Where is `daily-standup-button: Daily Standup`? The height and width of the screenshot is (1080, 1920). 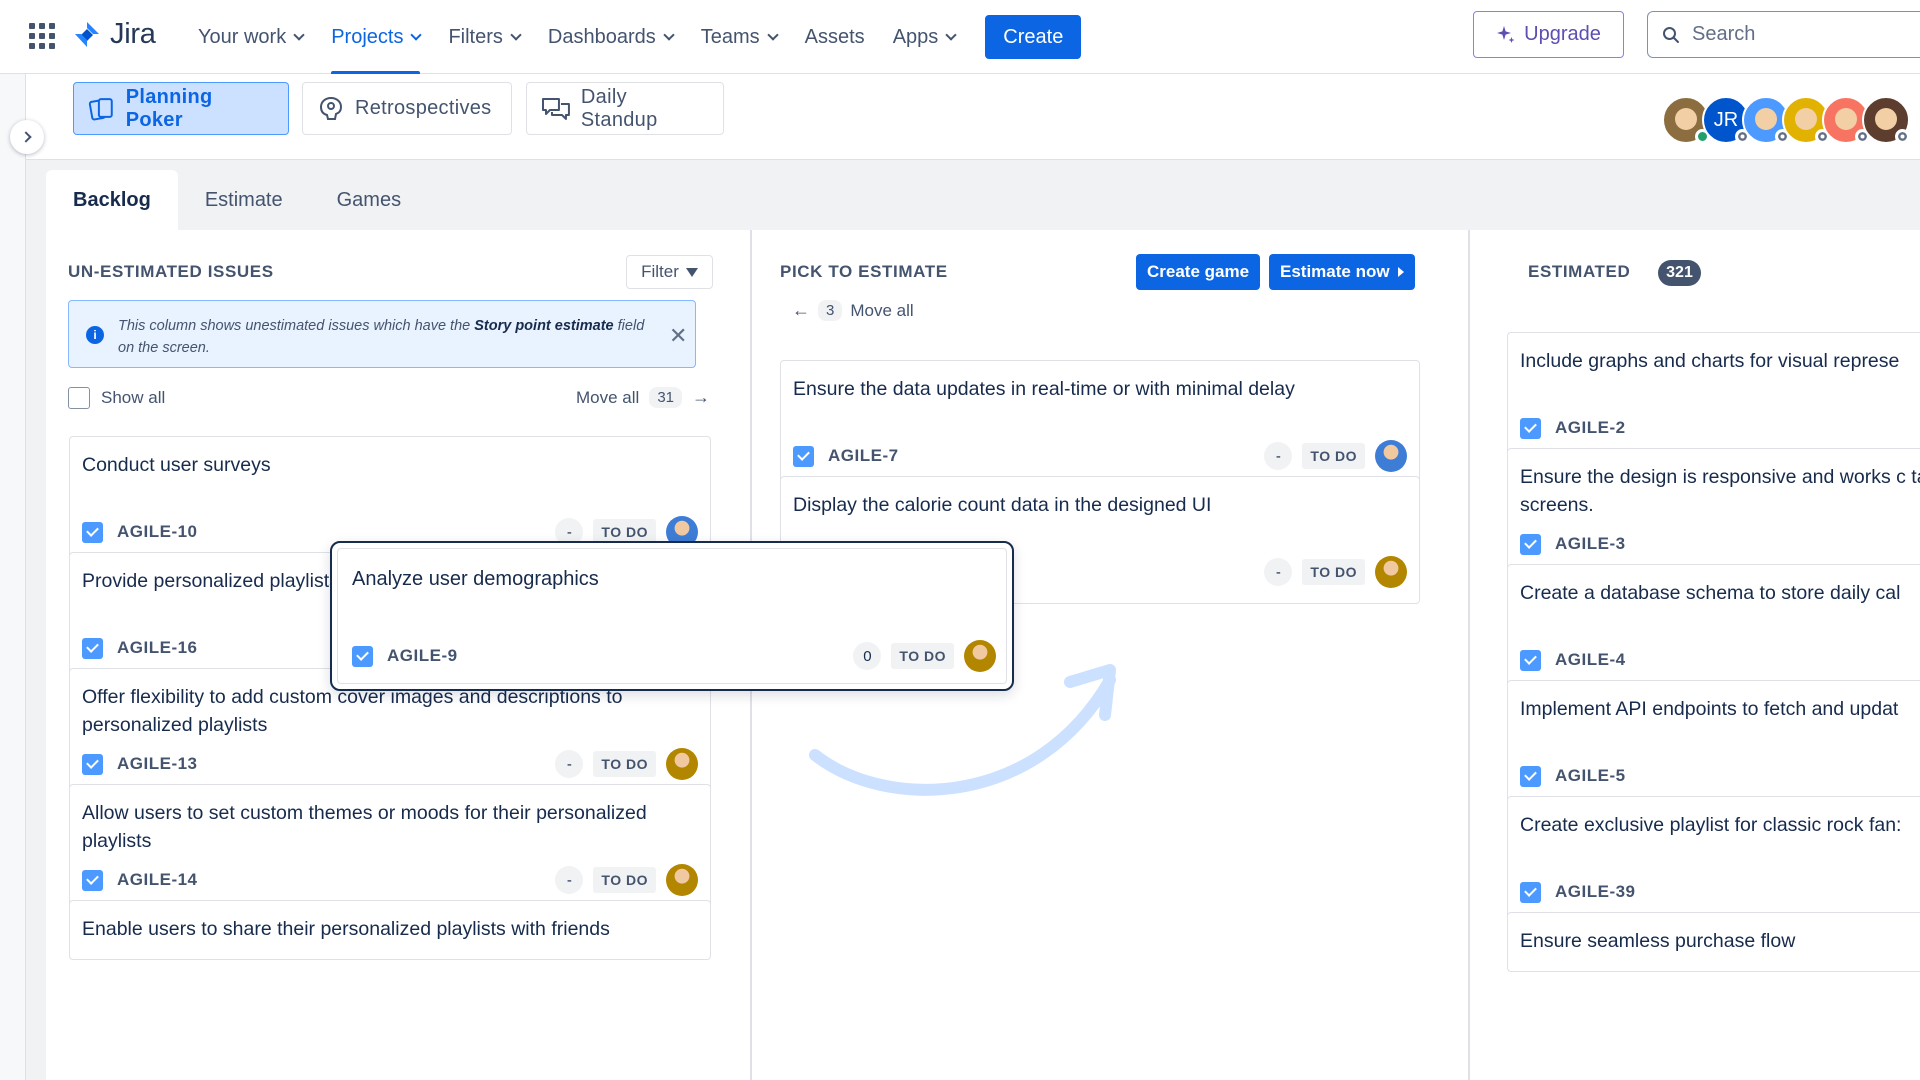 daily-standup-button: Daily Standup is located at coordinates (625, 108).